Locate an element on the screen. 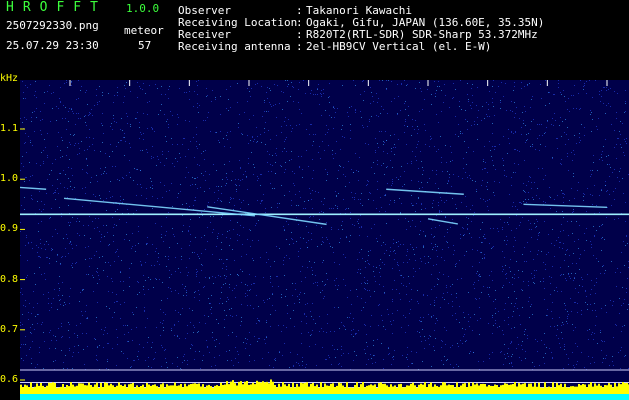 The image size is (629, 400). y-tick-label: 0.6 is located at coordinates (9, 379).